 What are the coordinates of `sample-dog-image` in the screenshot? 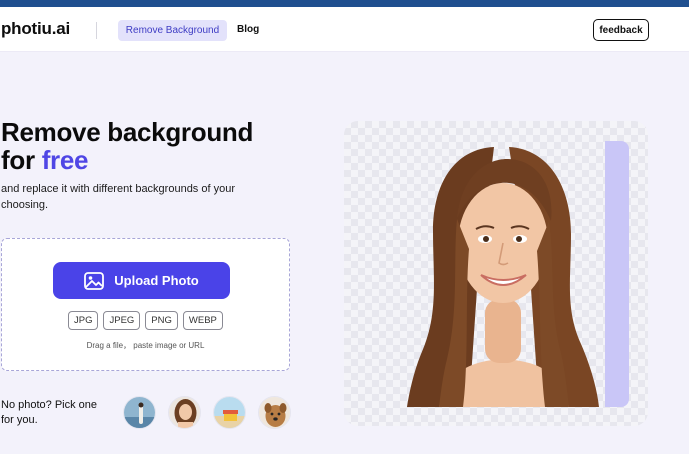 It's located at (274, 412).